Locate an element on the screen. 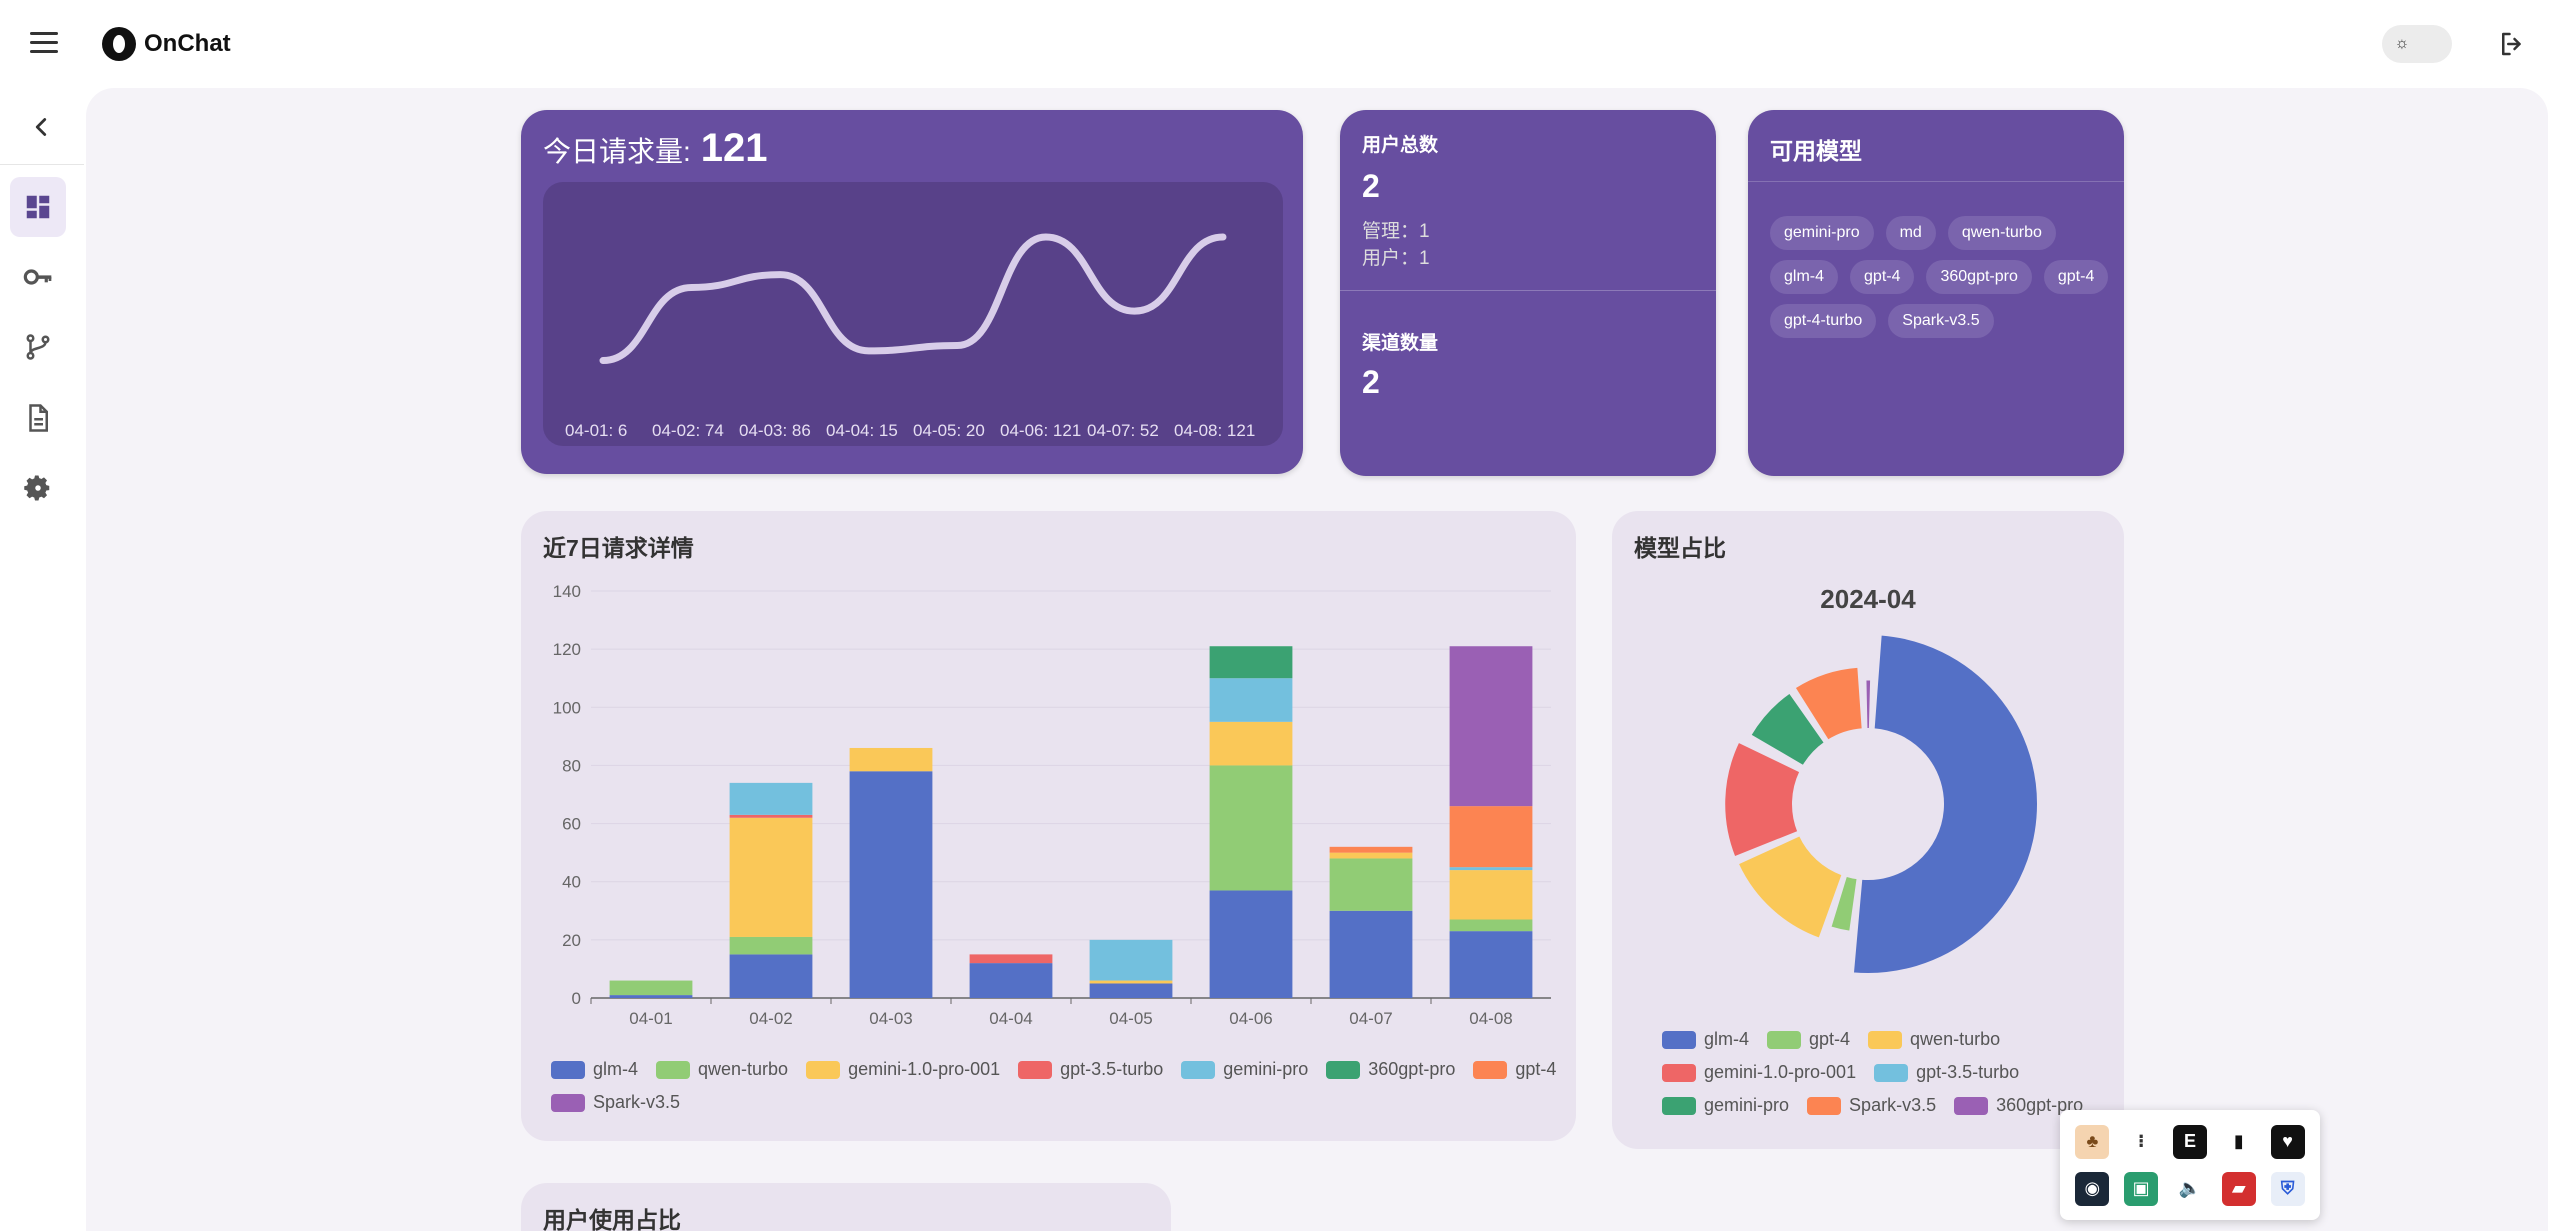 Image resolution: width=2560 pixels, height=1231 pixels. bar-segment-Spark-v3.5 is located at coordinates (1491, 726).